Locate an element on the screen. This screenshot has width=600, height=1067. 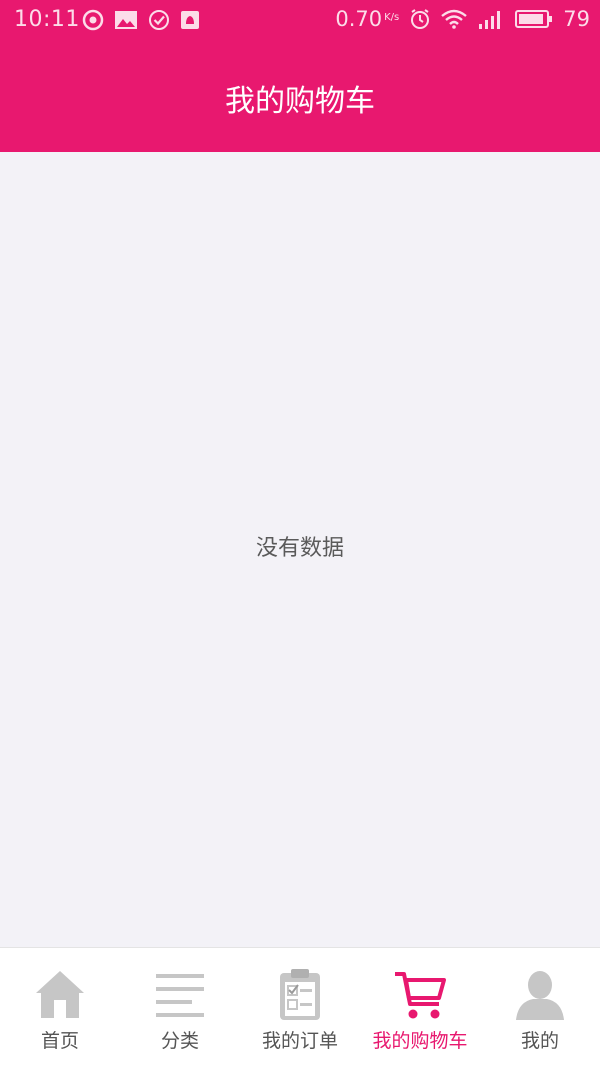
net-speed: 0.70 K/s is located at coordinates (367, 19).